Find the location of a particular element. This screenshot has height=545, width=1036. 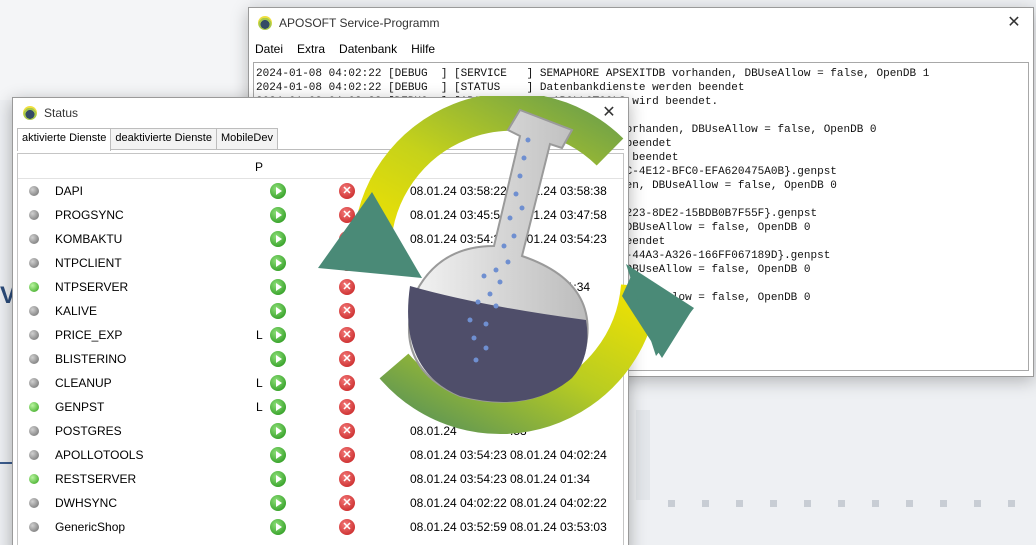

service-name: PROGSYNC is located at coordinates (89, 215).